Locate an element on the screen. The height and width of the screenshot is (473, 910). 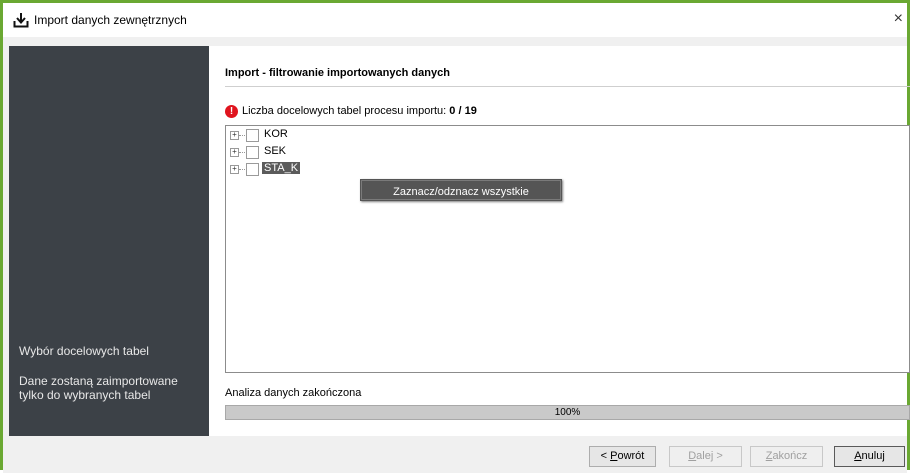
back-prefix: < is located at coordinates (605, 456).